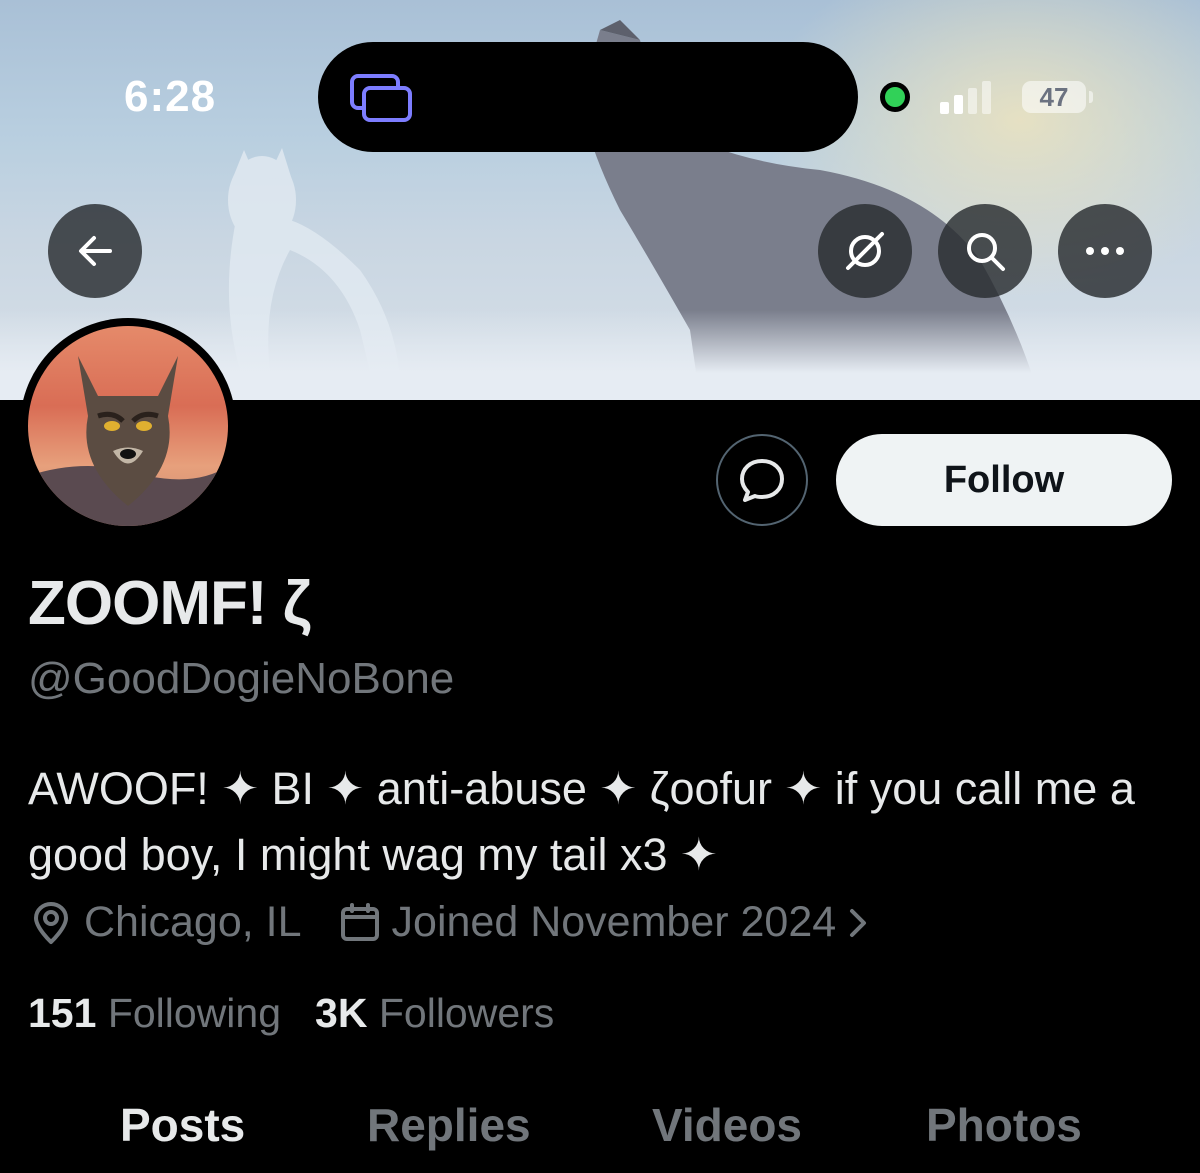 The image size is (1200, 1173). I want to click on search-button, so click(985, 251).